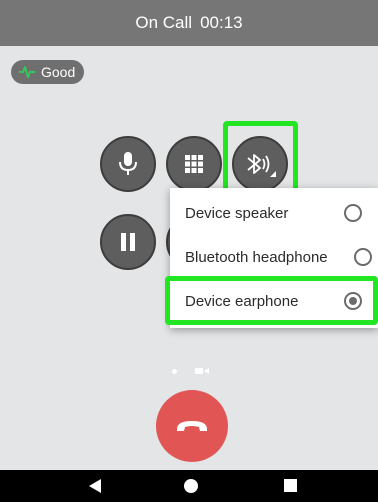 The height and width of the screenshot is (502, 378). I want to click on end-call-button, so click(192, 426).